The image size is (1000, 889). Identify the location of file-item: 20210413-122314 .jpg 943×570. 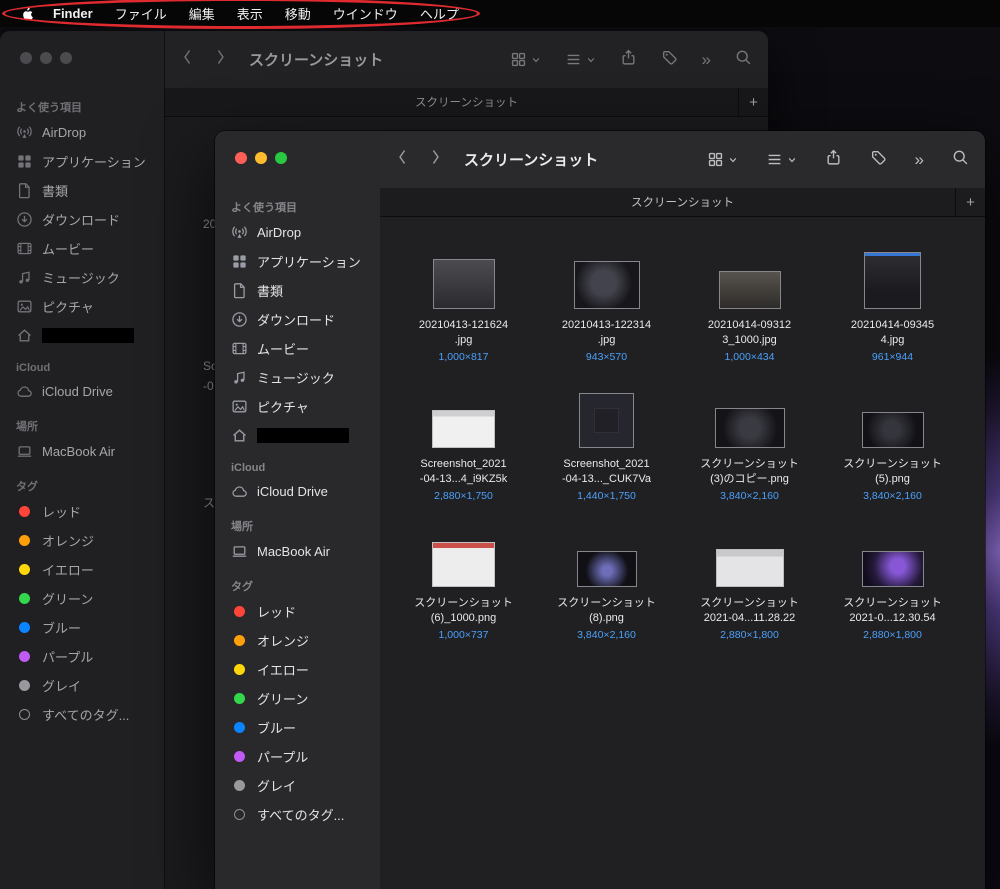
(606, 316).